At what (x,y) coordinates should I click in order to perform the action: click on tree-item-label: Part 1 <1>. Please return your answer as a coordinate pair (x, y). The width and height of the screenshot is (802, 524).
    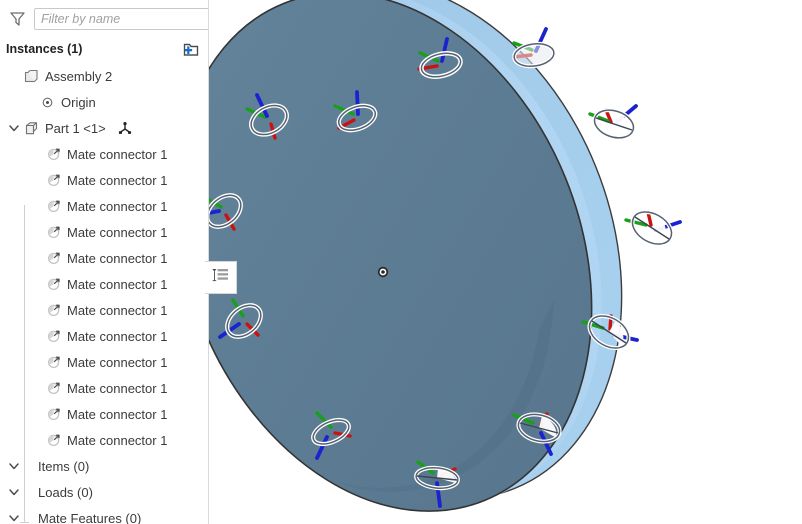
    Looking at the image, I should click on (75, 128).